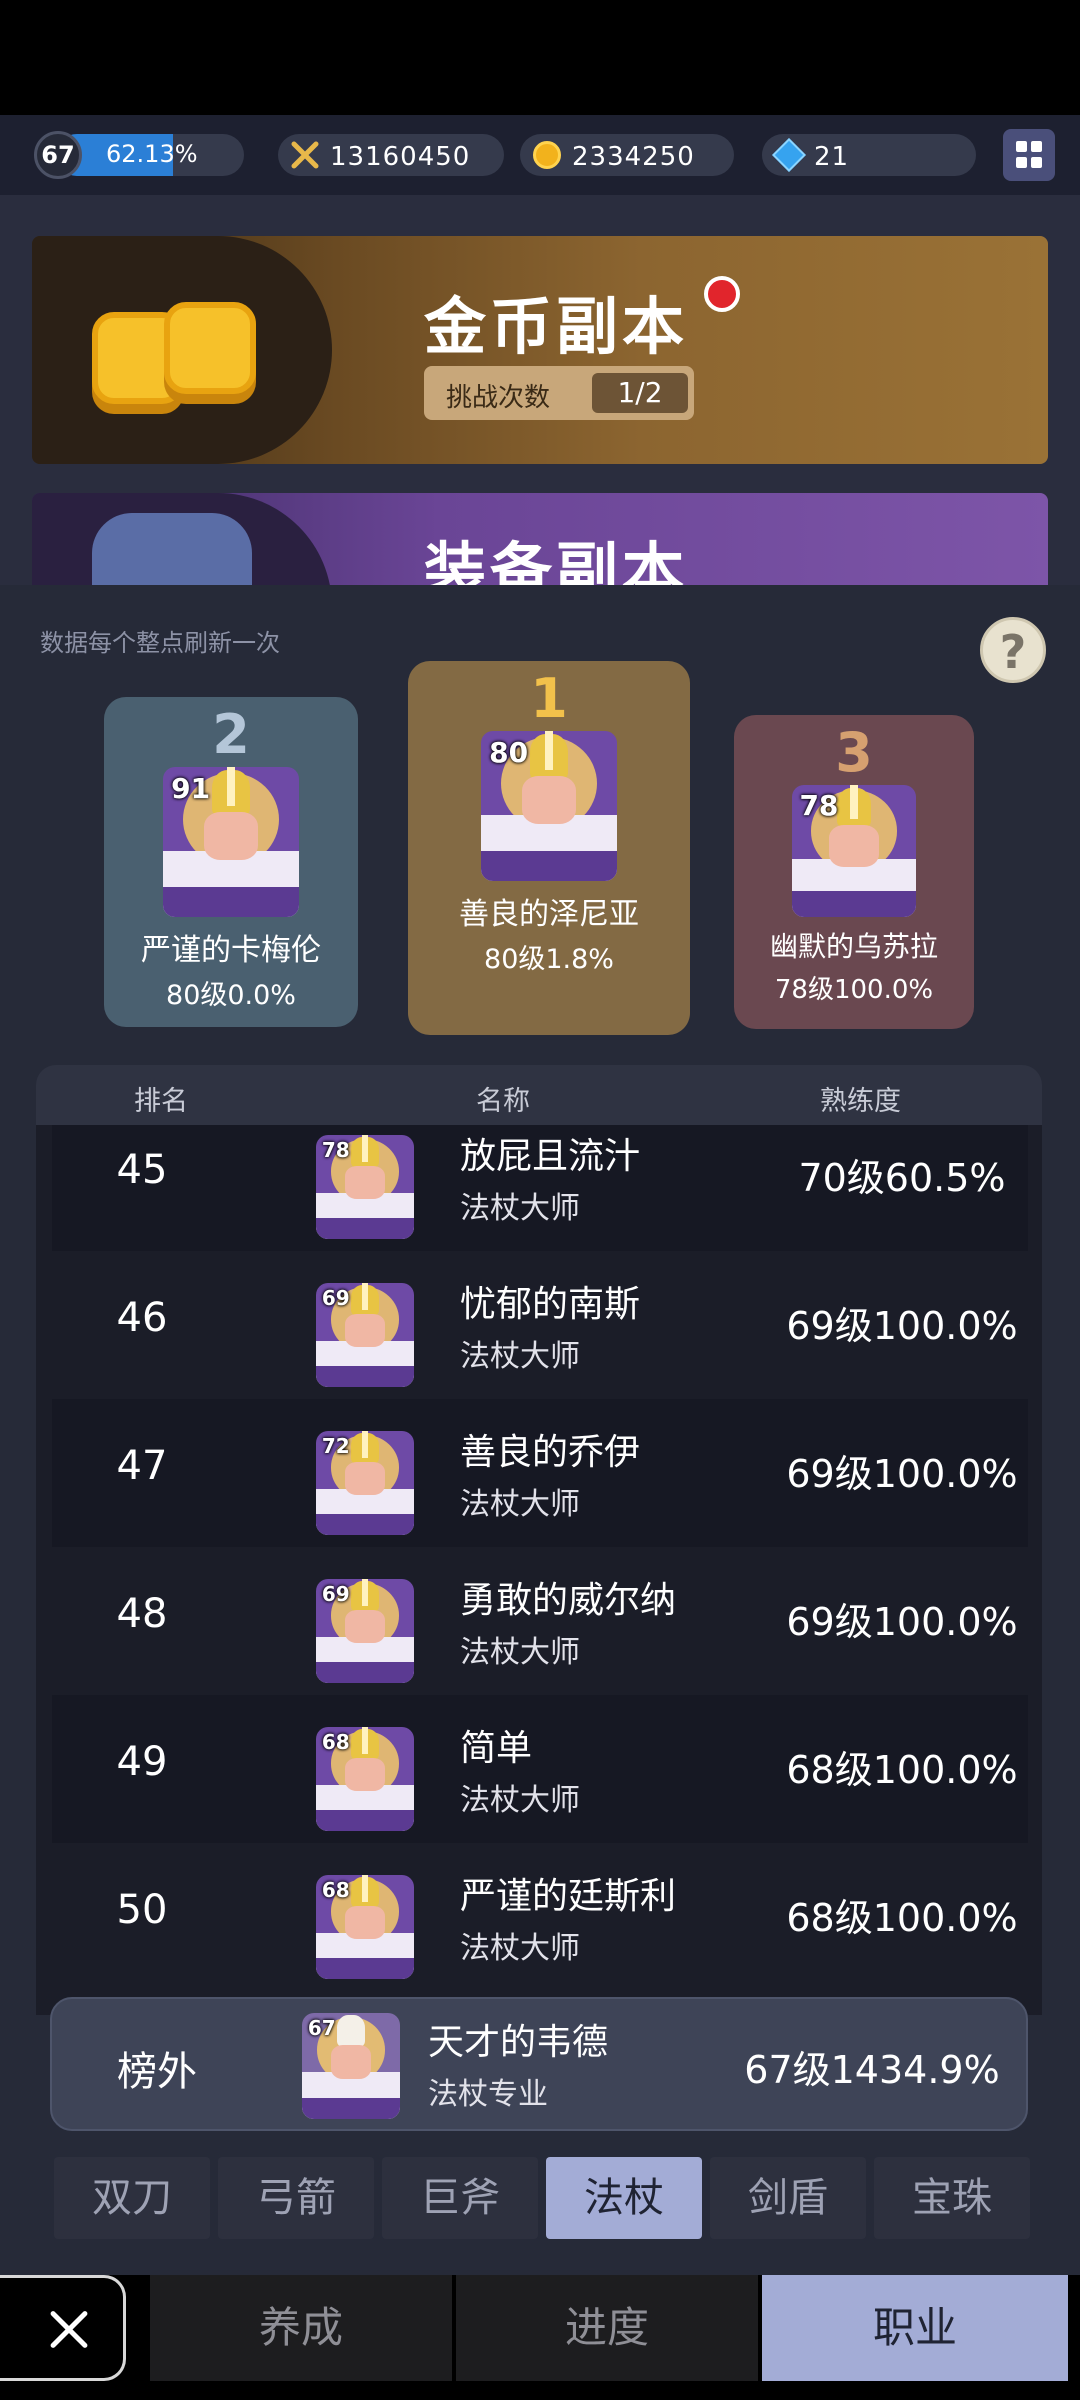 Image resolution: width=1080 pixels, height=2400 pixels. Describe the element at coordinates (231, 950) in the screenshot. I see `podium-name: 严谨的卡梅伦` at that location.